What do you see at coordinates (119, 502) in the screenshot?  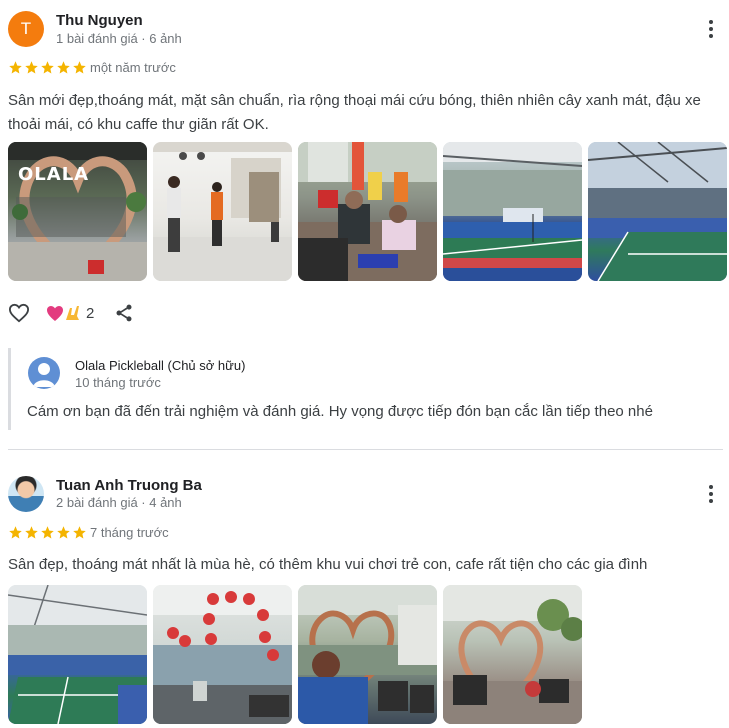 I see `reviewer-meta: 2 bài đánh giá · 4 ảnh` at bounding box center [119, 502].